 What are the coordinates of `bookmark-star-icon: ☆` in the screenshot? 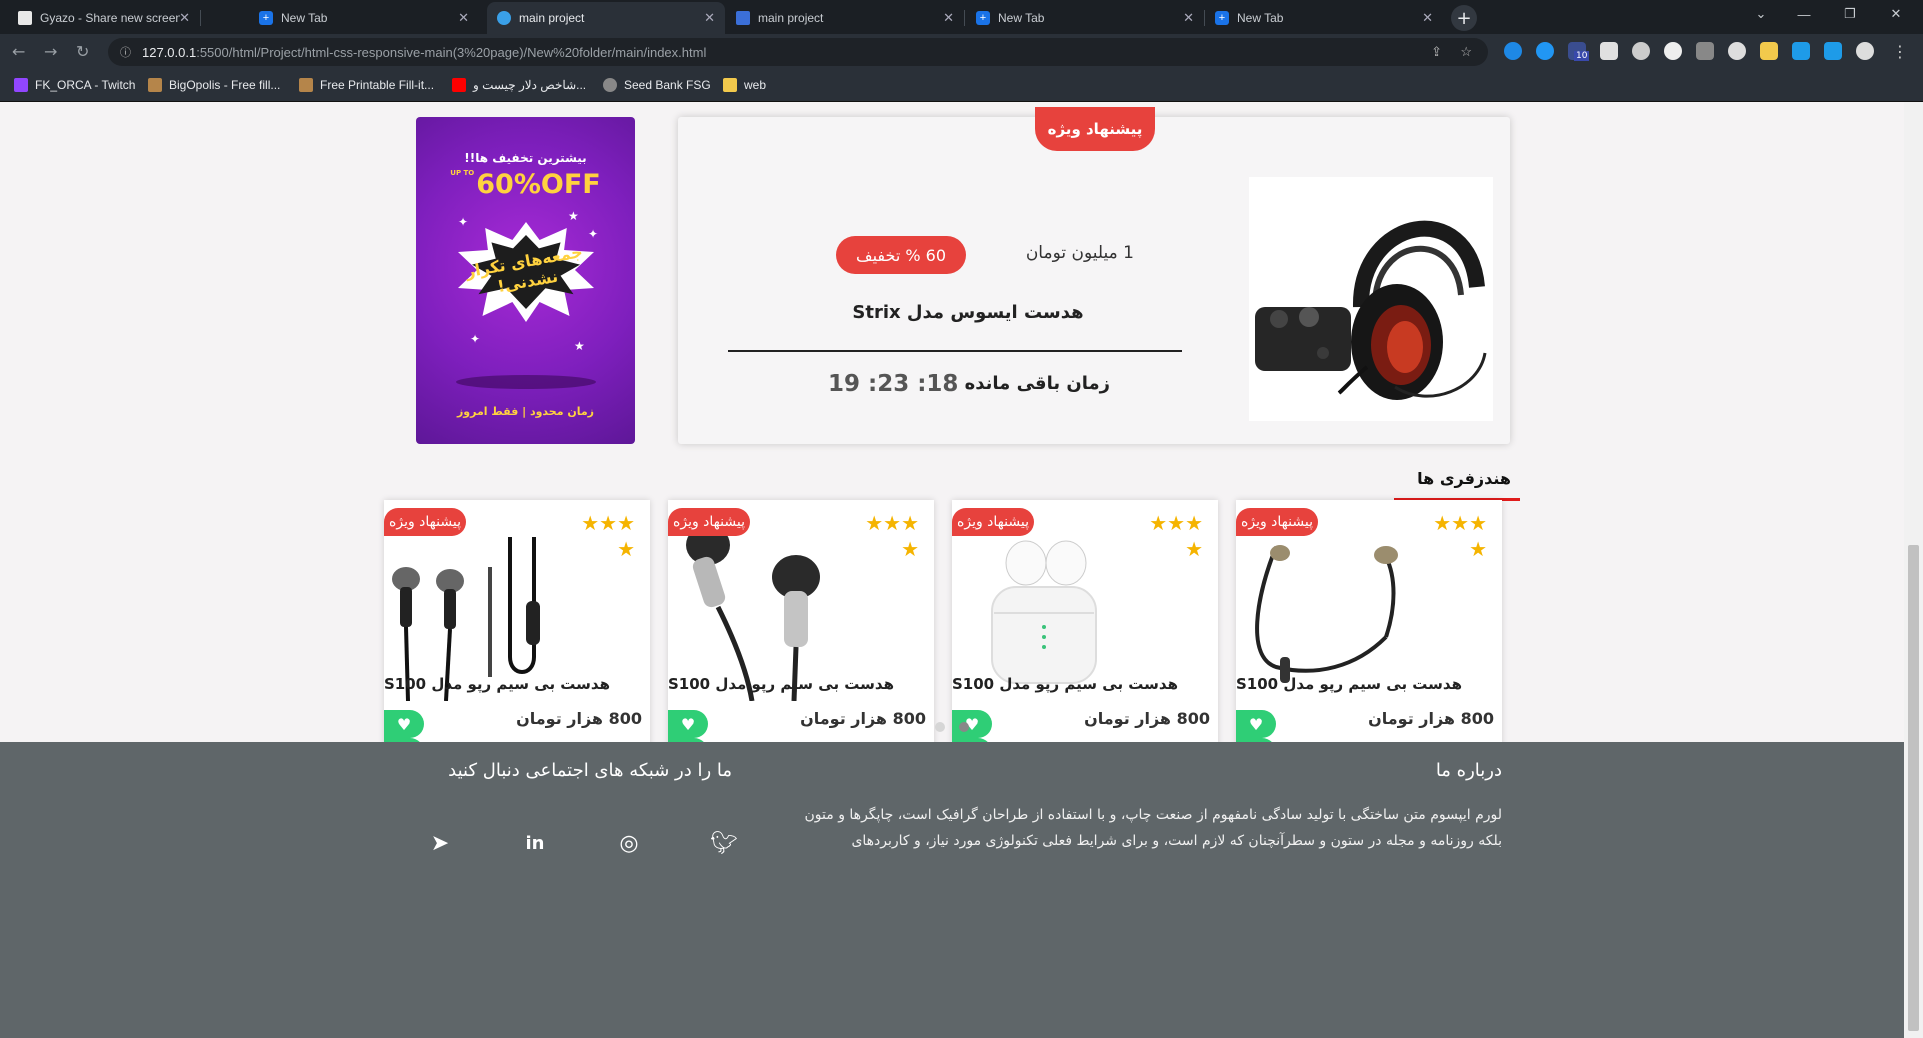 It's located at (1466, 52).